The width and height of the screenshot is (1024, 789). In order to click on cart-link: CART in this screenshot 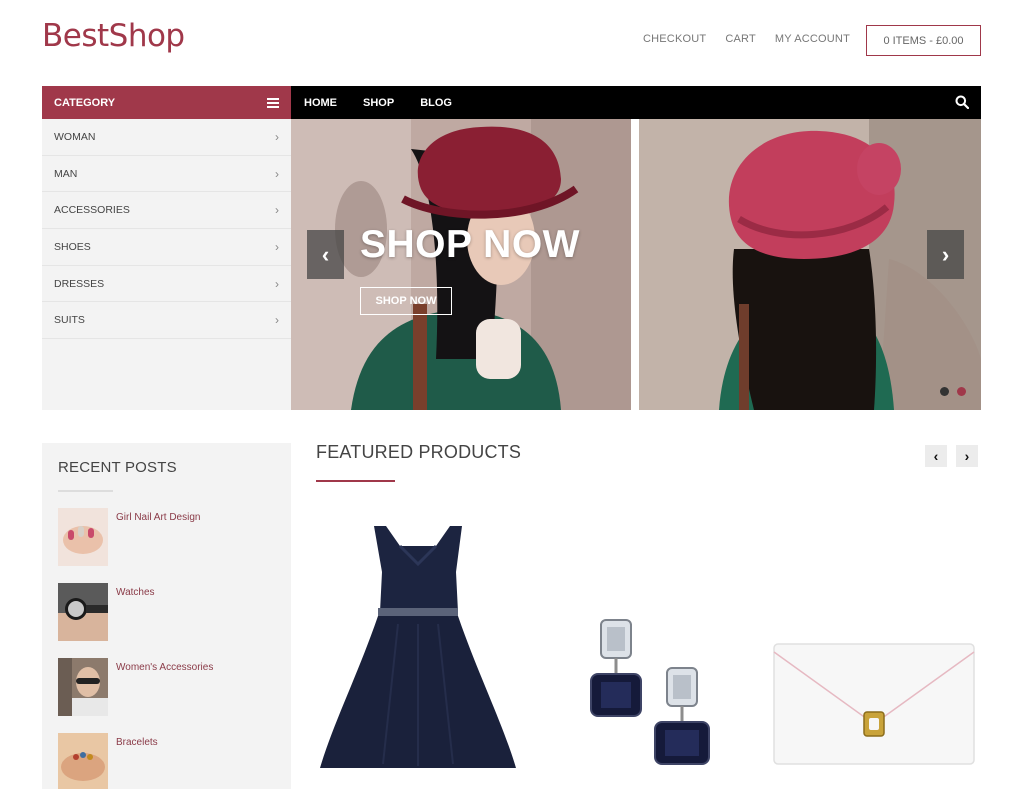, I will do `click(740, 39)`.